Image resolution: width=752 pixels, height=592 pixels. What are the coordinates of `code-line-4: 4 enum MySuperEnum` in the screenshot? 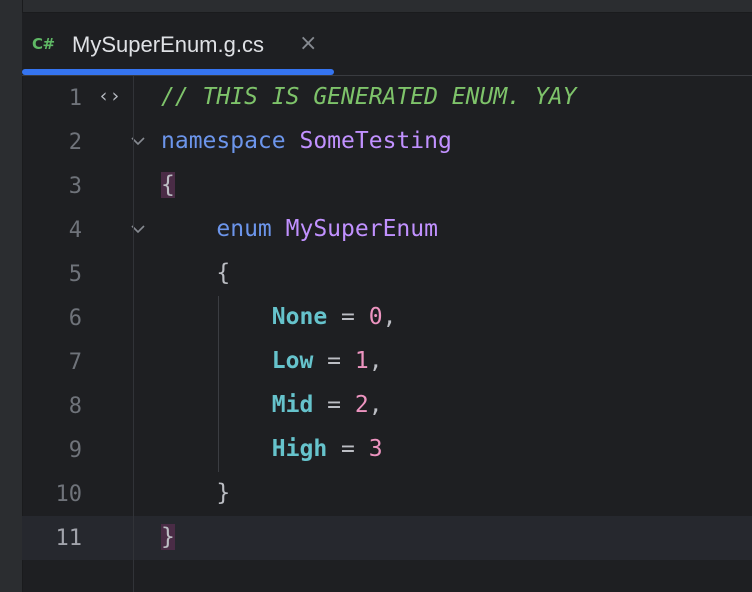 It's located at (387, 230).